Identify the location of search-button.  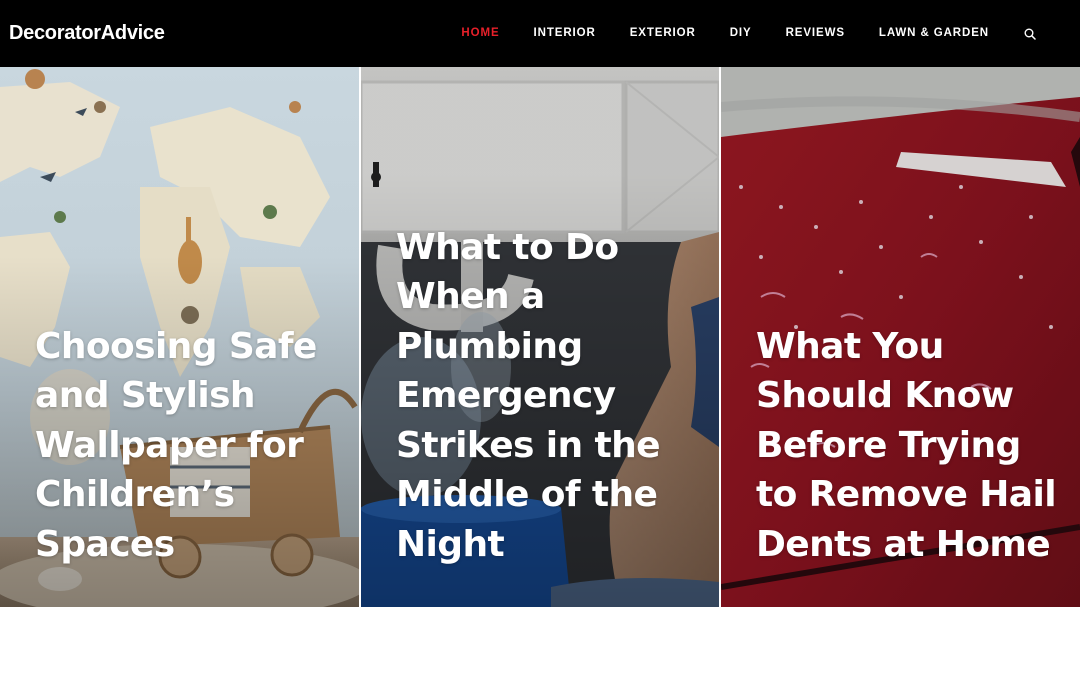
(1030, 33).